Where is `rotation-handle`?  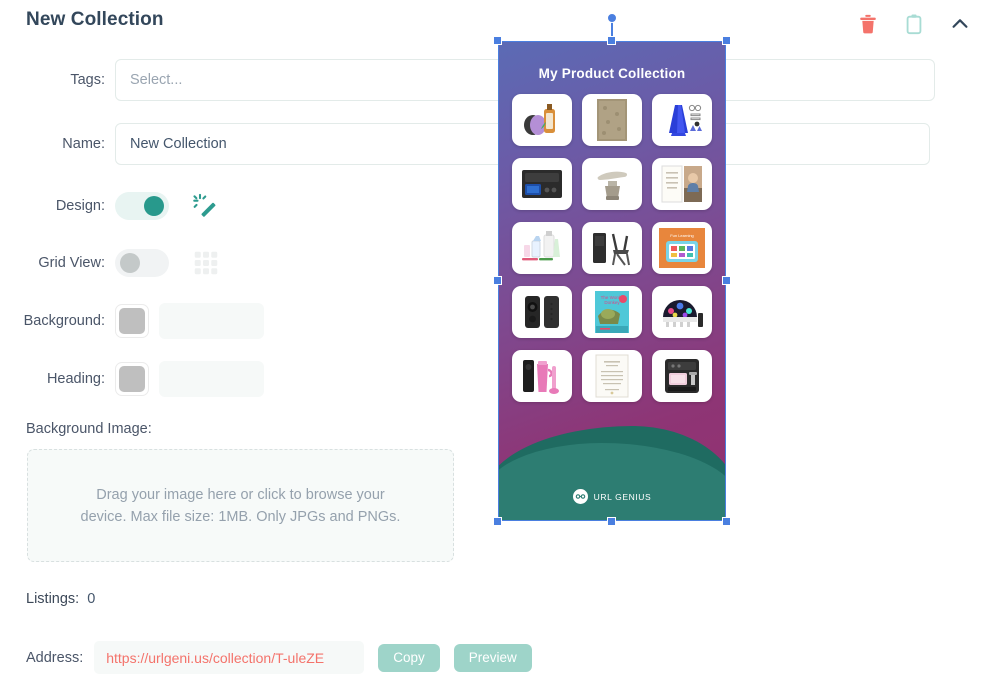 rotation-handle is located at coordinates (612, 18).